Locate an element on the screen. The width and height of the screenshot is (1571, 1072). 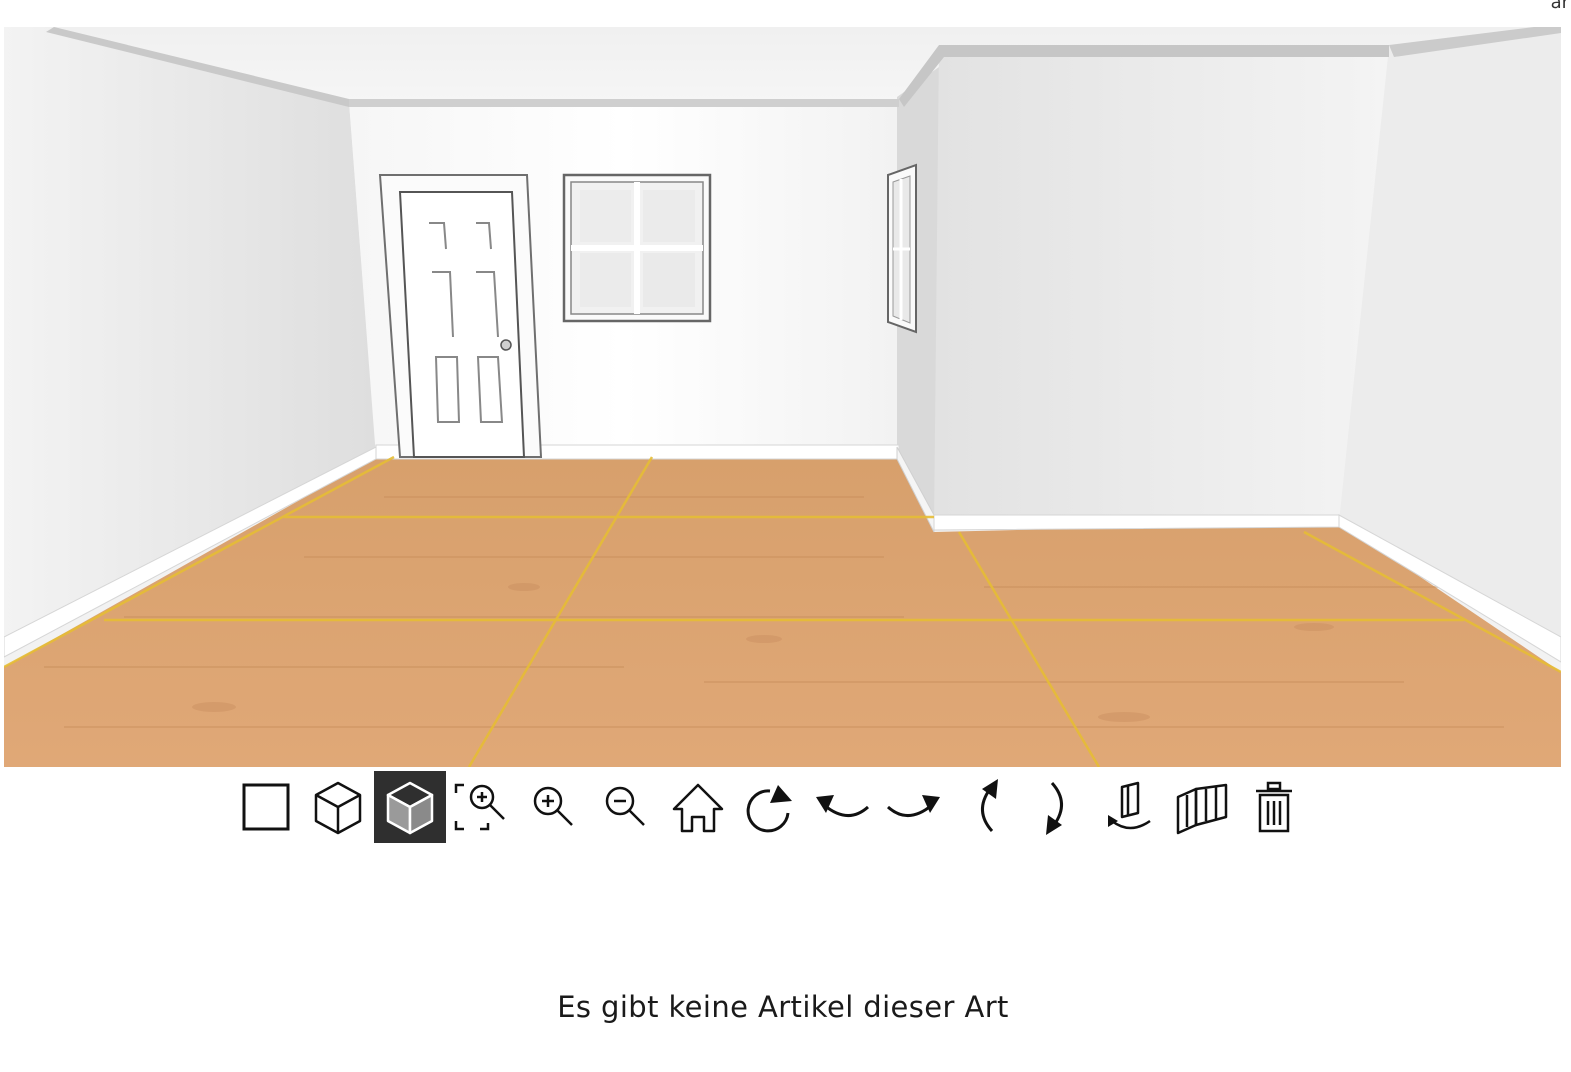
trash-icon is located at coordinates (1274, 807).